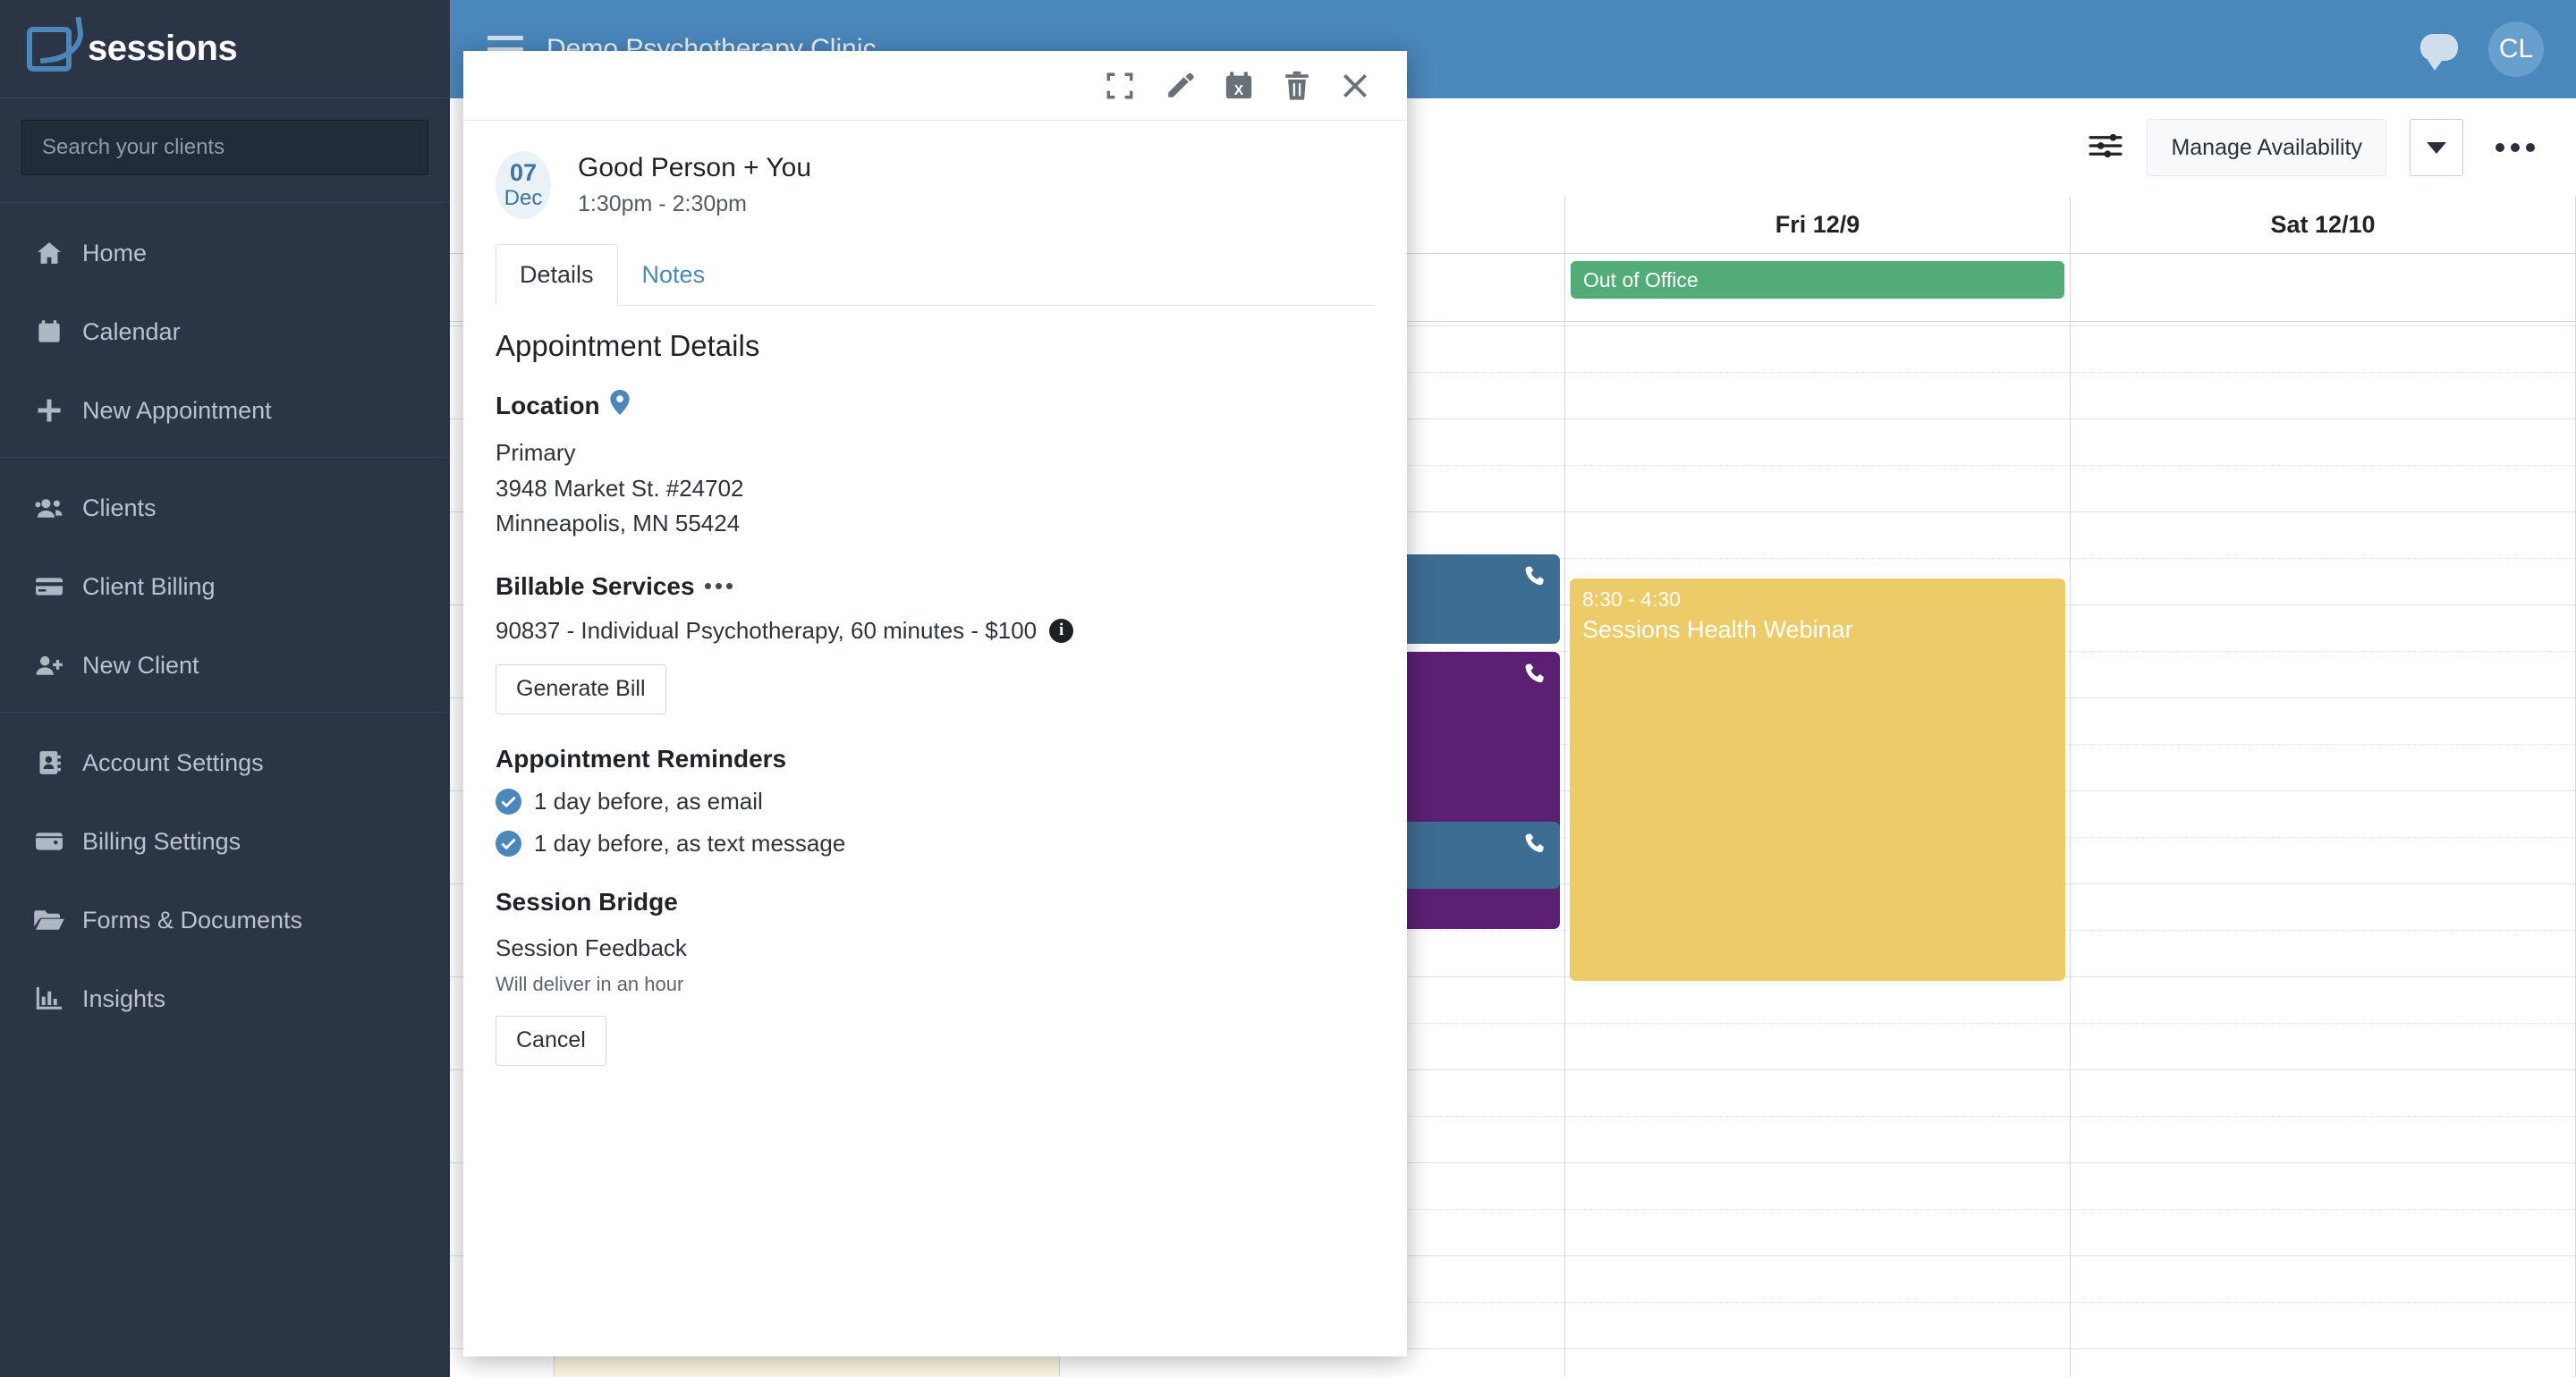  What do you see at coordinates (1180, 86) in the screenshot?
I see `pencil-icon` at bounding box center [1180, 86].